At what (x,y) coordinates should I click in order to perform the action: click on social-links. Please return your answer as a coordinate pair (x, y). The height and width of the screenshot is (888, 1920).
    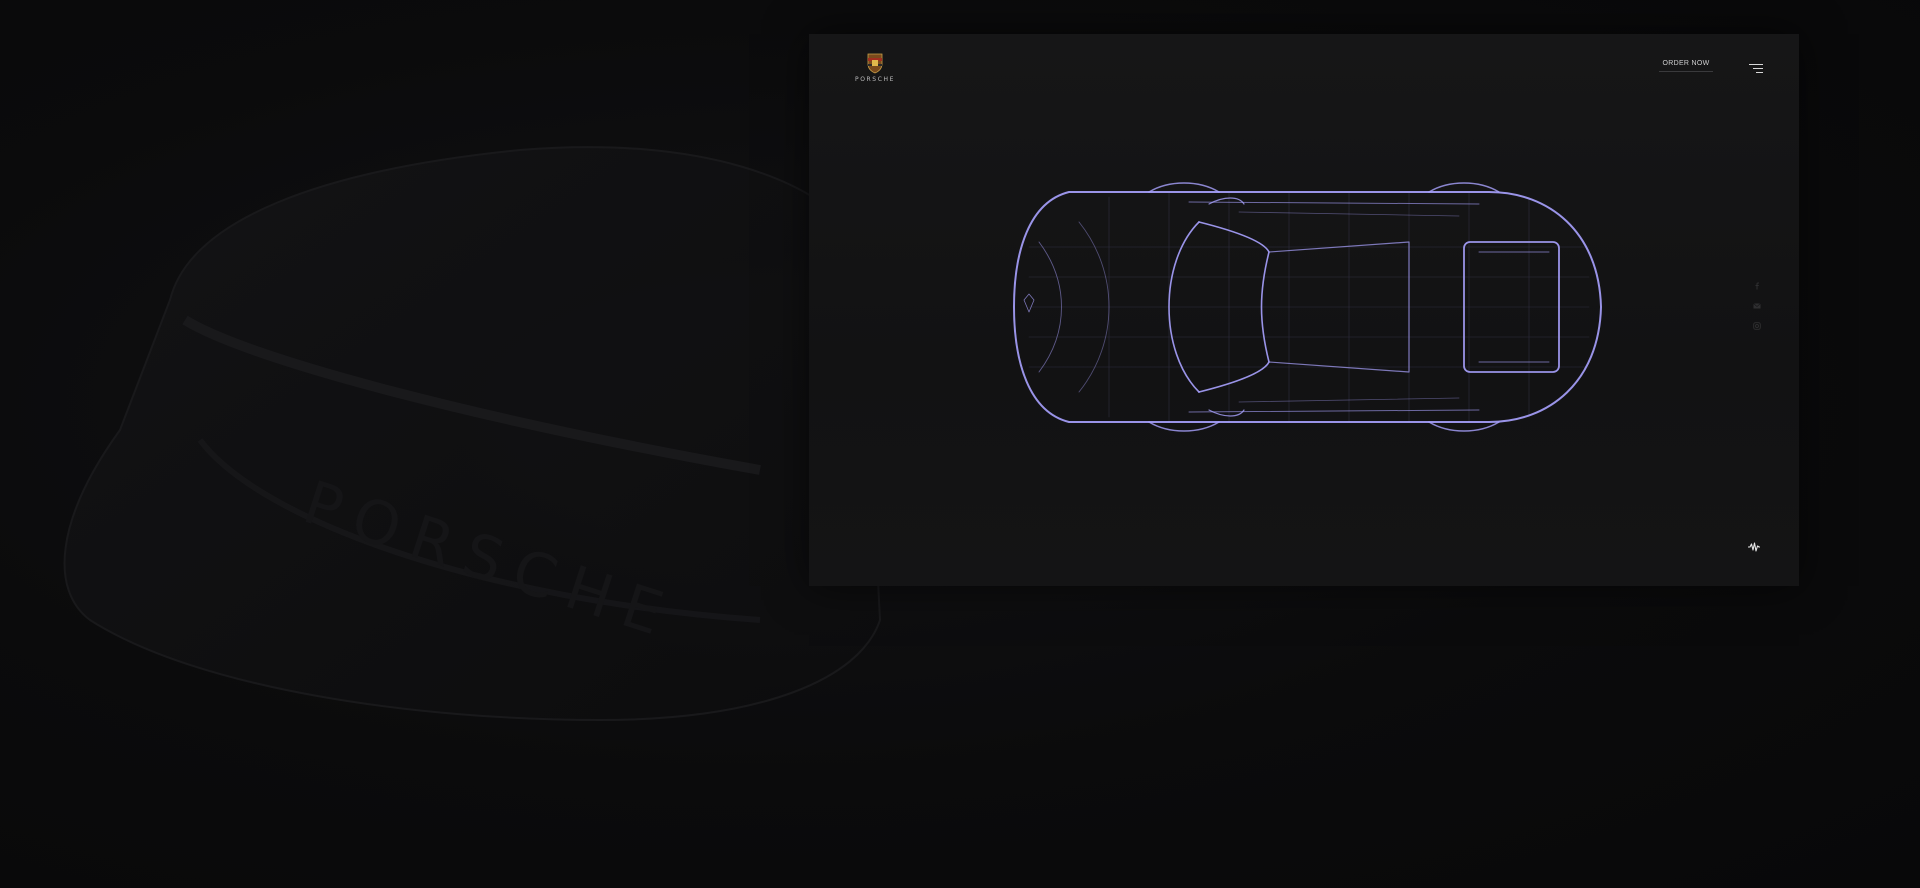
    Looking at the image, I should click on (1757, 306).